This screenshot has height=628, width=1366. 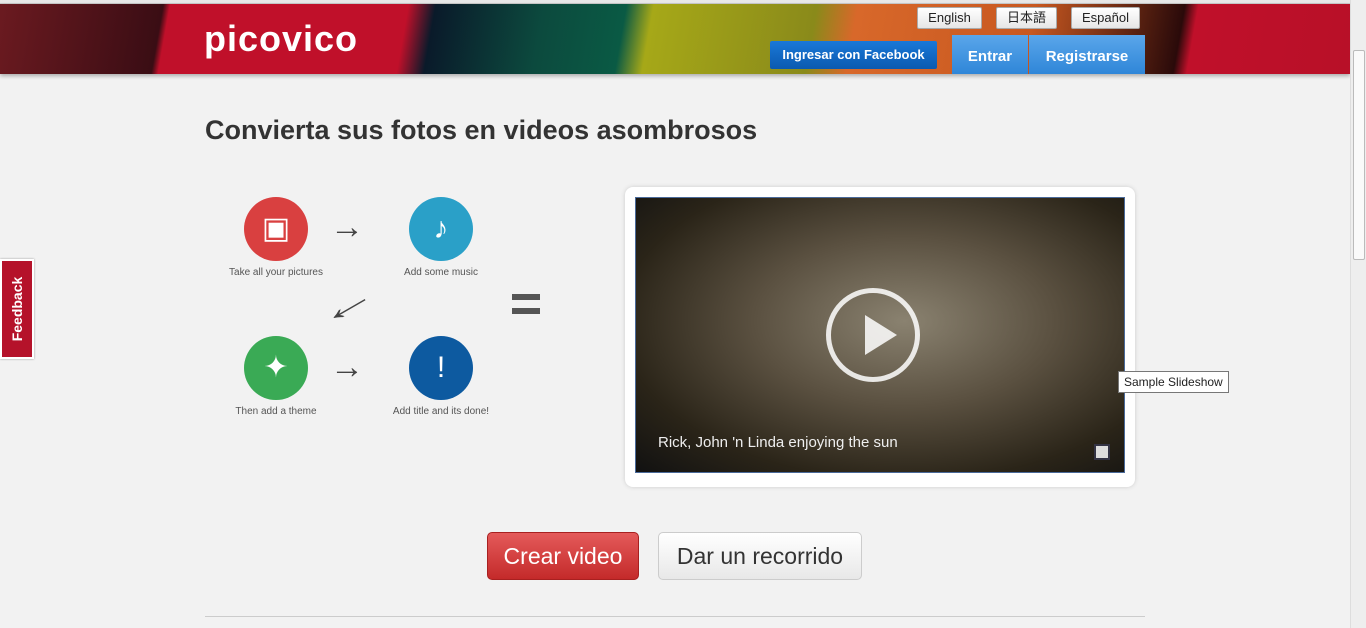 I want to click on sparkles-icon: ✦, so click(x=276, y=368).